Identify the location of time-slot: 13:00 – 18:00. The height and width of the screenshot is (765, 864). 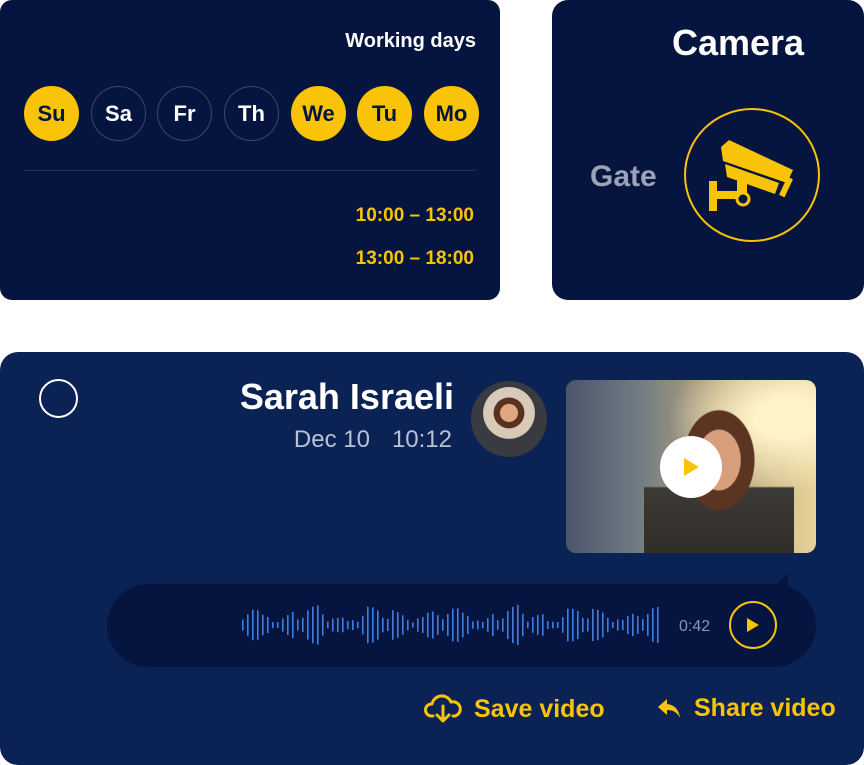
(414, 258).